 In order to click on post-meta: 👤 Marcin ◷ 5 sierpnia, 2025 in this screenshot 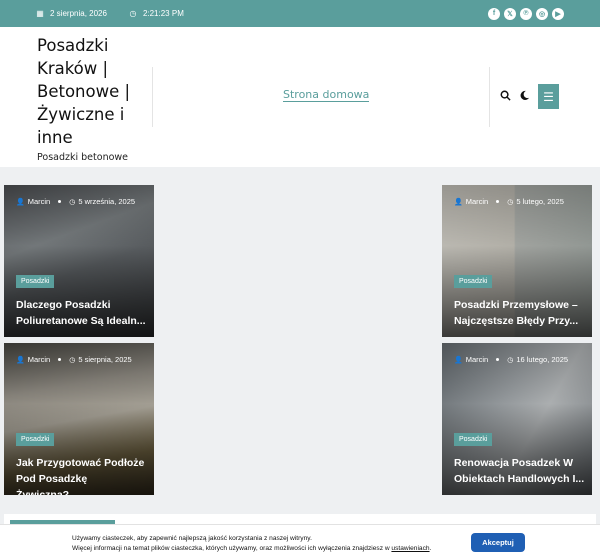, I will do `click(74, 359)`.